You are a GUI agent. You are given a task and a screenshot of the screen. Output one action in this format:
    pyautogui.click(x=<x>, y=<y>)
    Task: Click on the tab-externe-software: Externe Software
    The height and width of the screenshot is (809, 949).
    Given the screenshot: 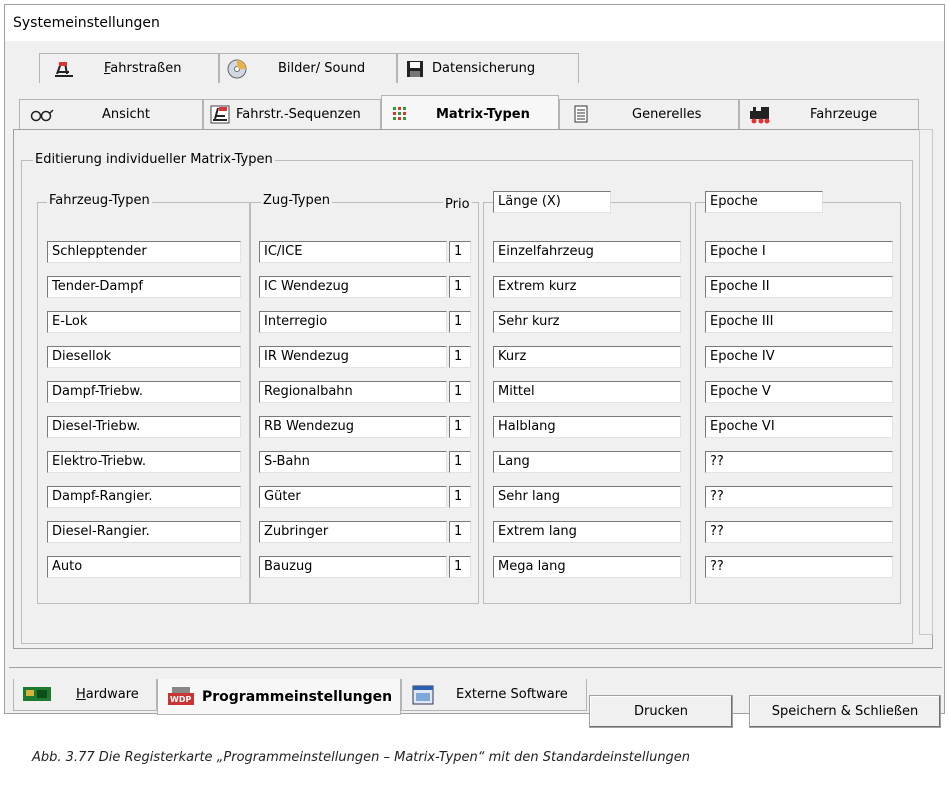 What is the action you would take?
    pyautogui.click(x=494, y=695)
    